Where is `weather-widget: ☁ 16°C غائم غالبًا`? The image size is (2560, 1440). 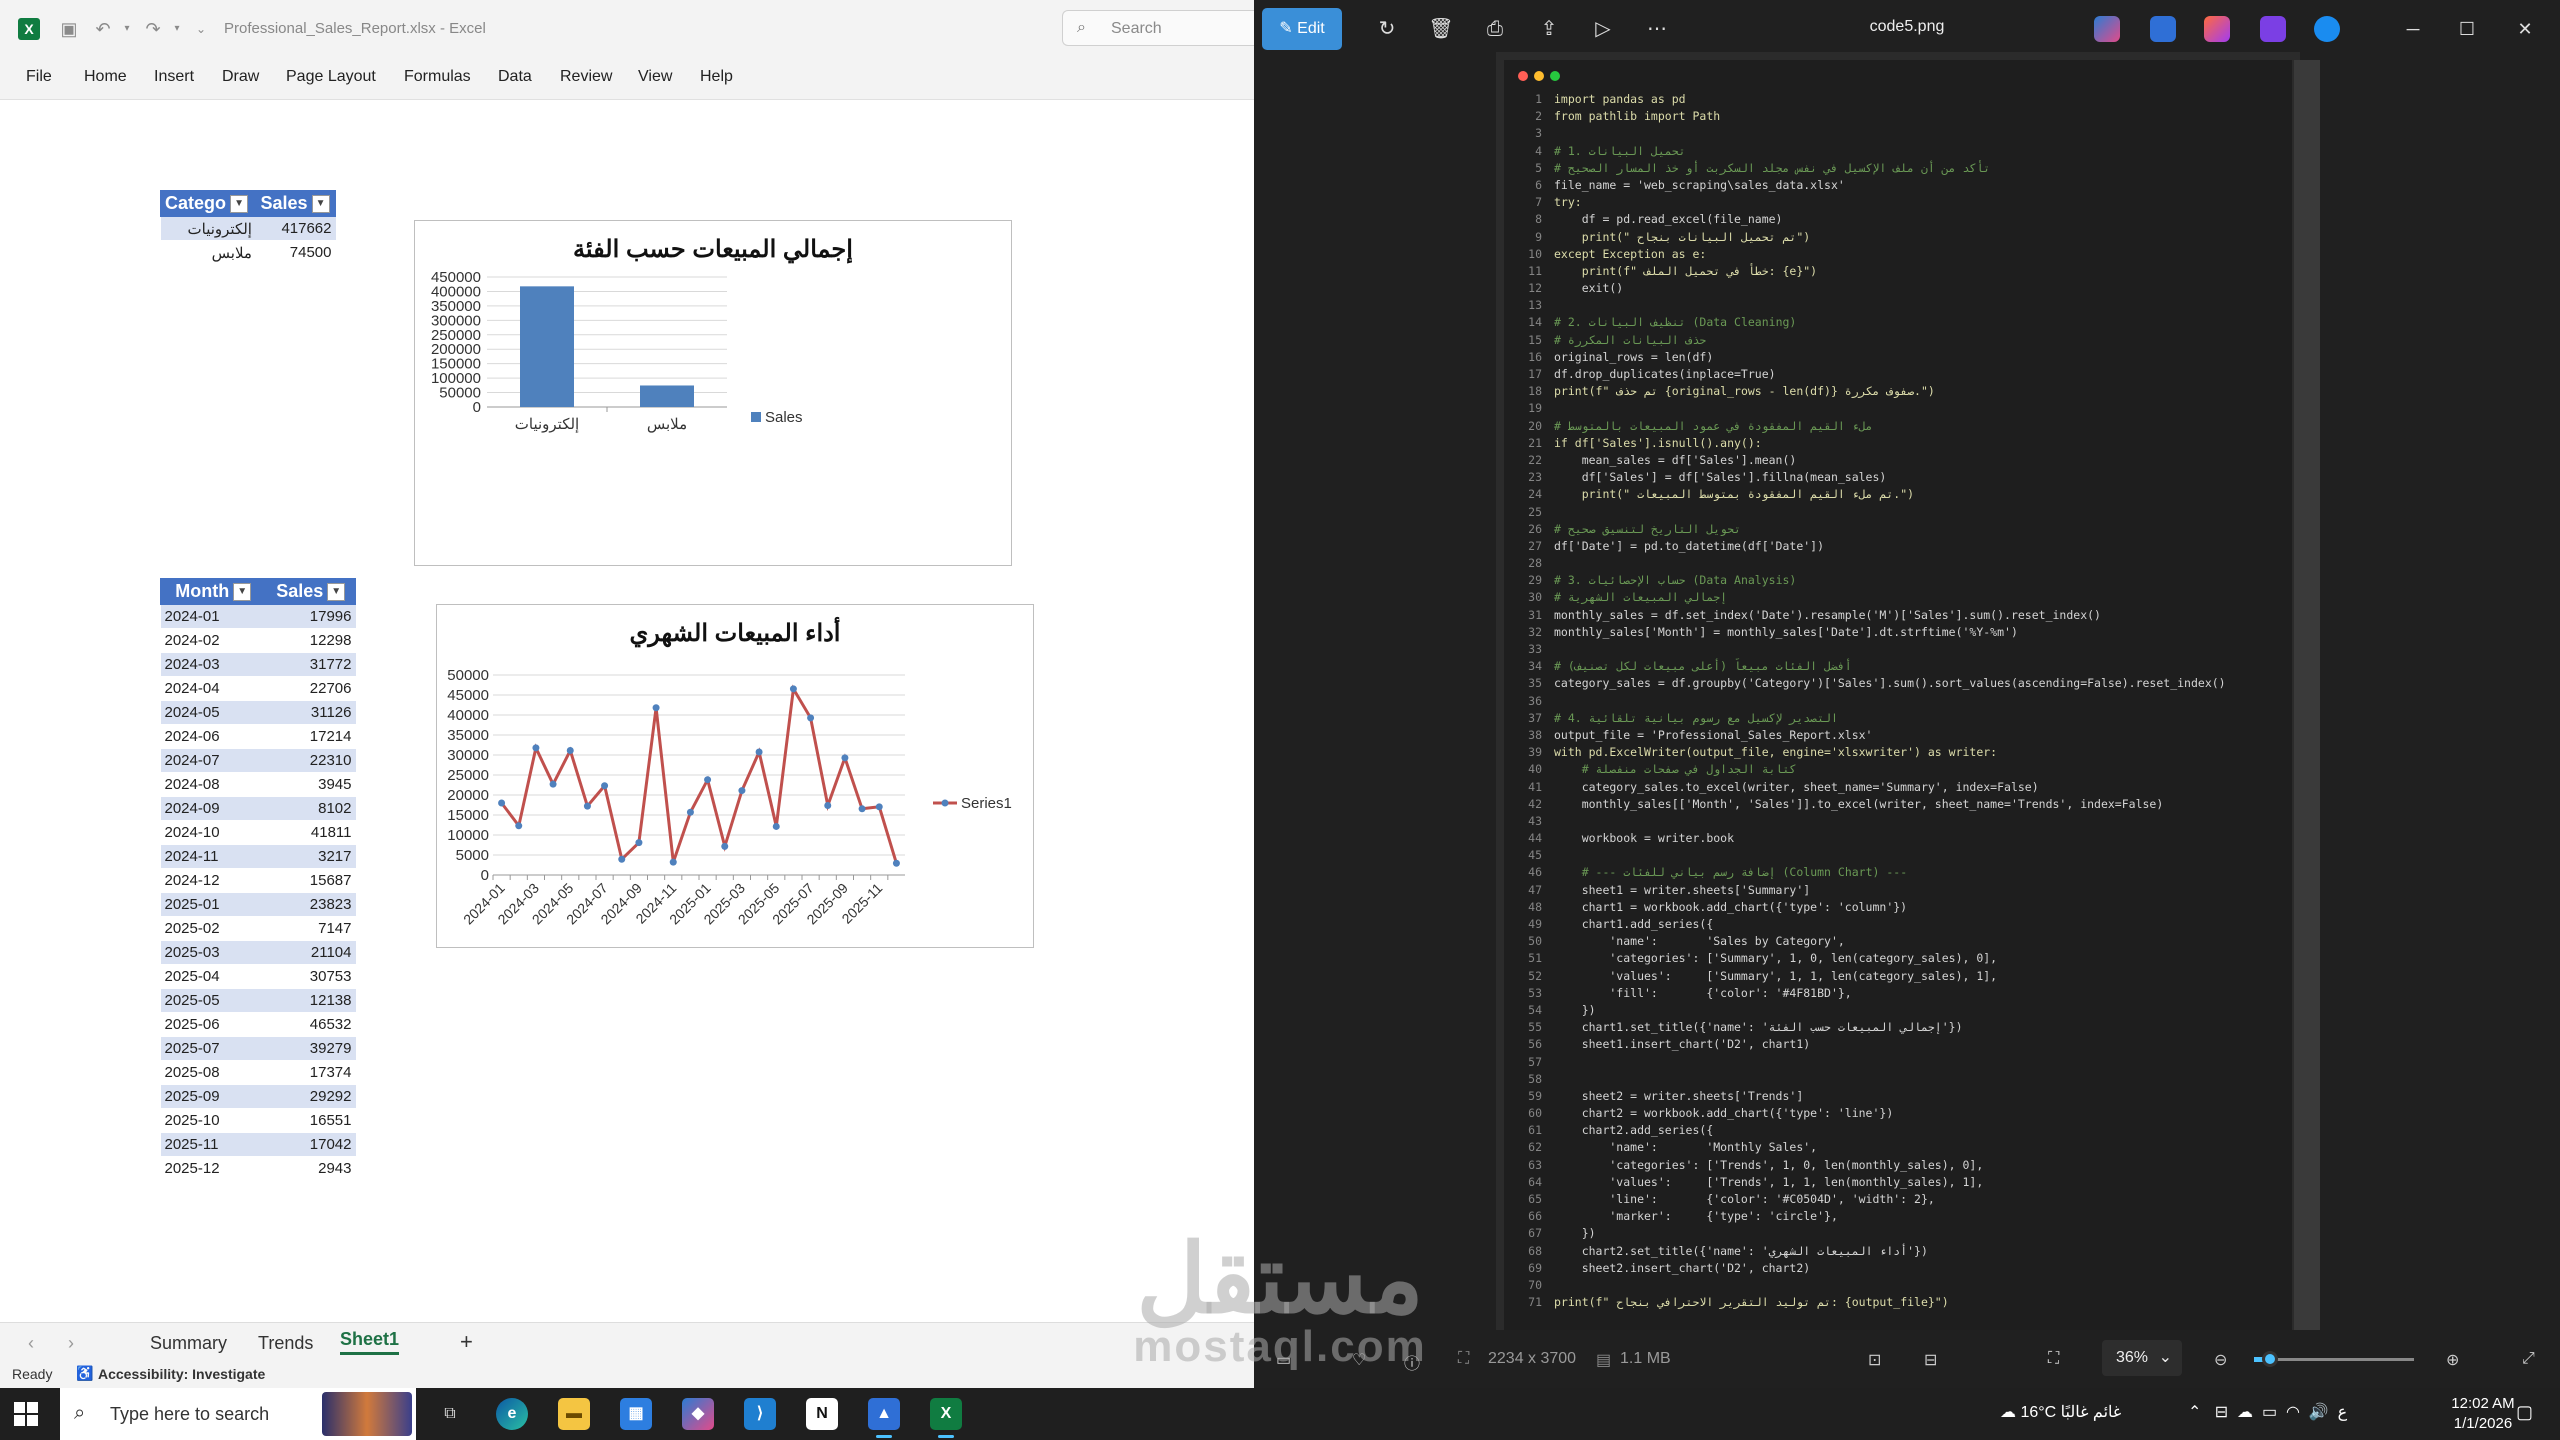 weather-widget: ☁ 16°C غائم غالبًا is located at coordinates (2060, 1412).